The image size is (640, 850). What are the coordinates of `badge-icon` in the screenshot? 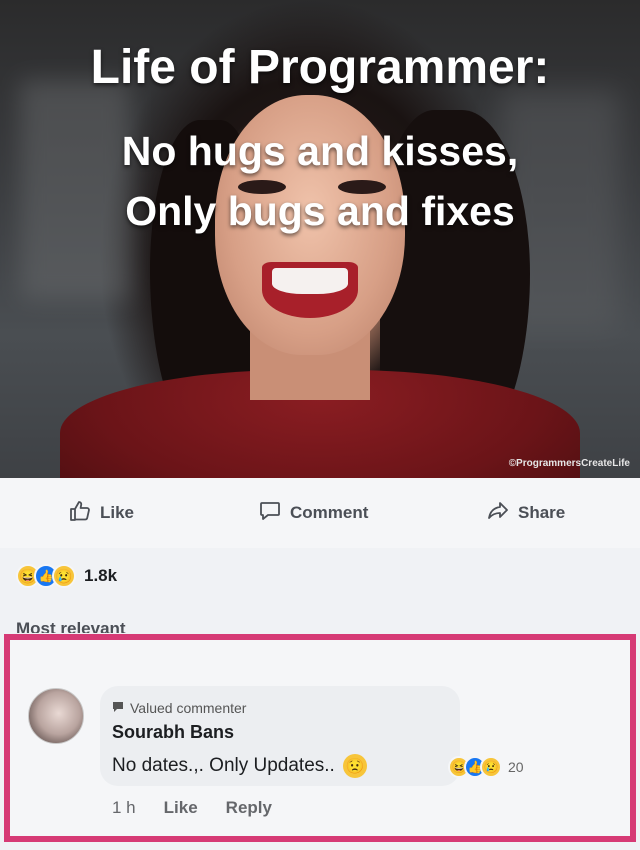 It's located at (118, 708).